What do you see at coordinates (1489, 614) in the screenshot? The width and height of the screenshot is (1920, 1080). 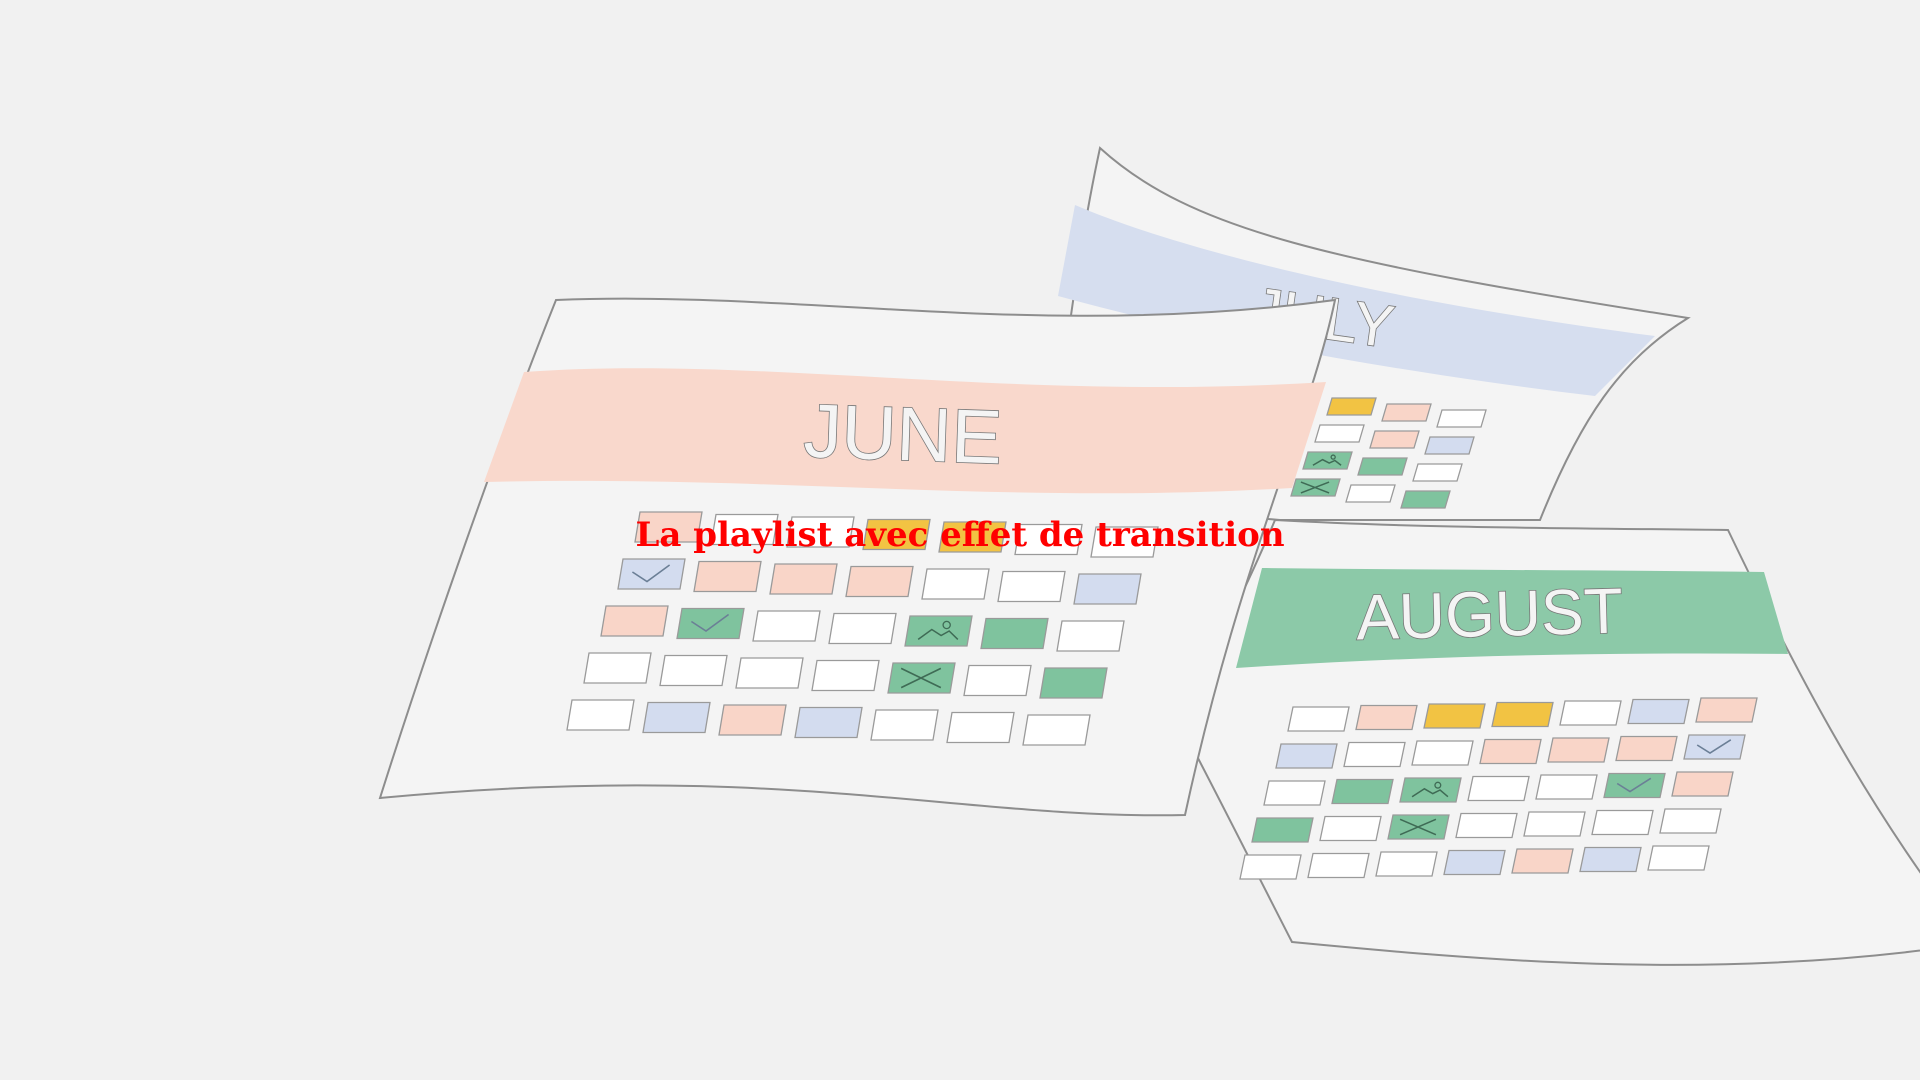 I see `august-month-label: AUGUST` at bounding box center [1489, 614].